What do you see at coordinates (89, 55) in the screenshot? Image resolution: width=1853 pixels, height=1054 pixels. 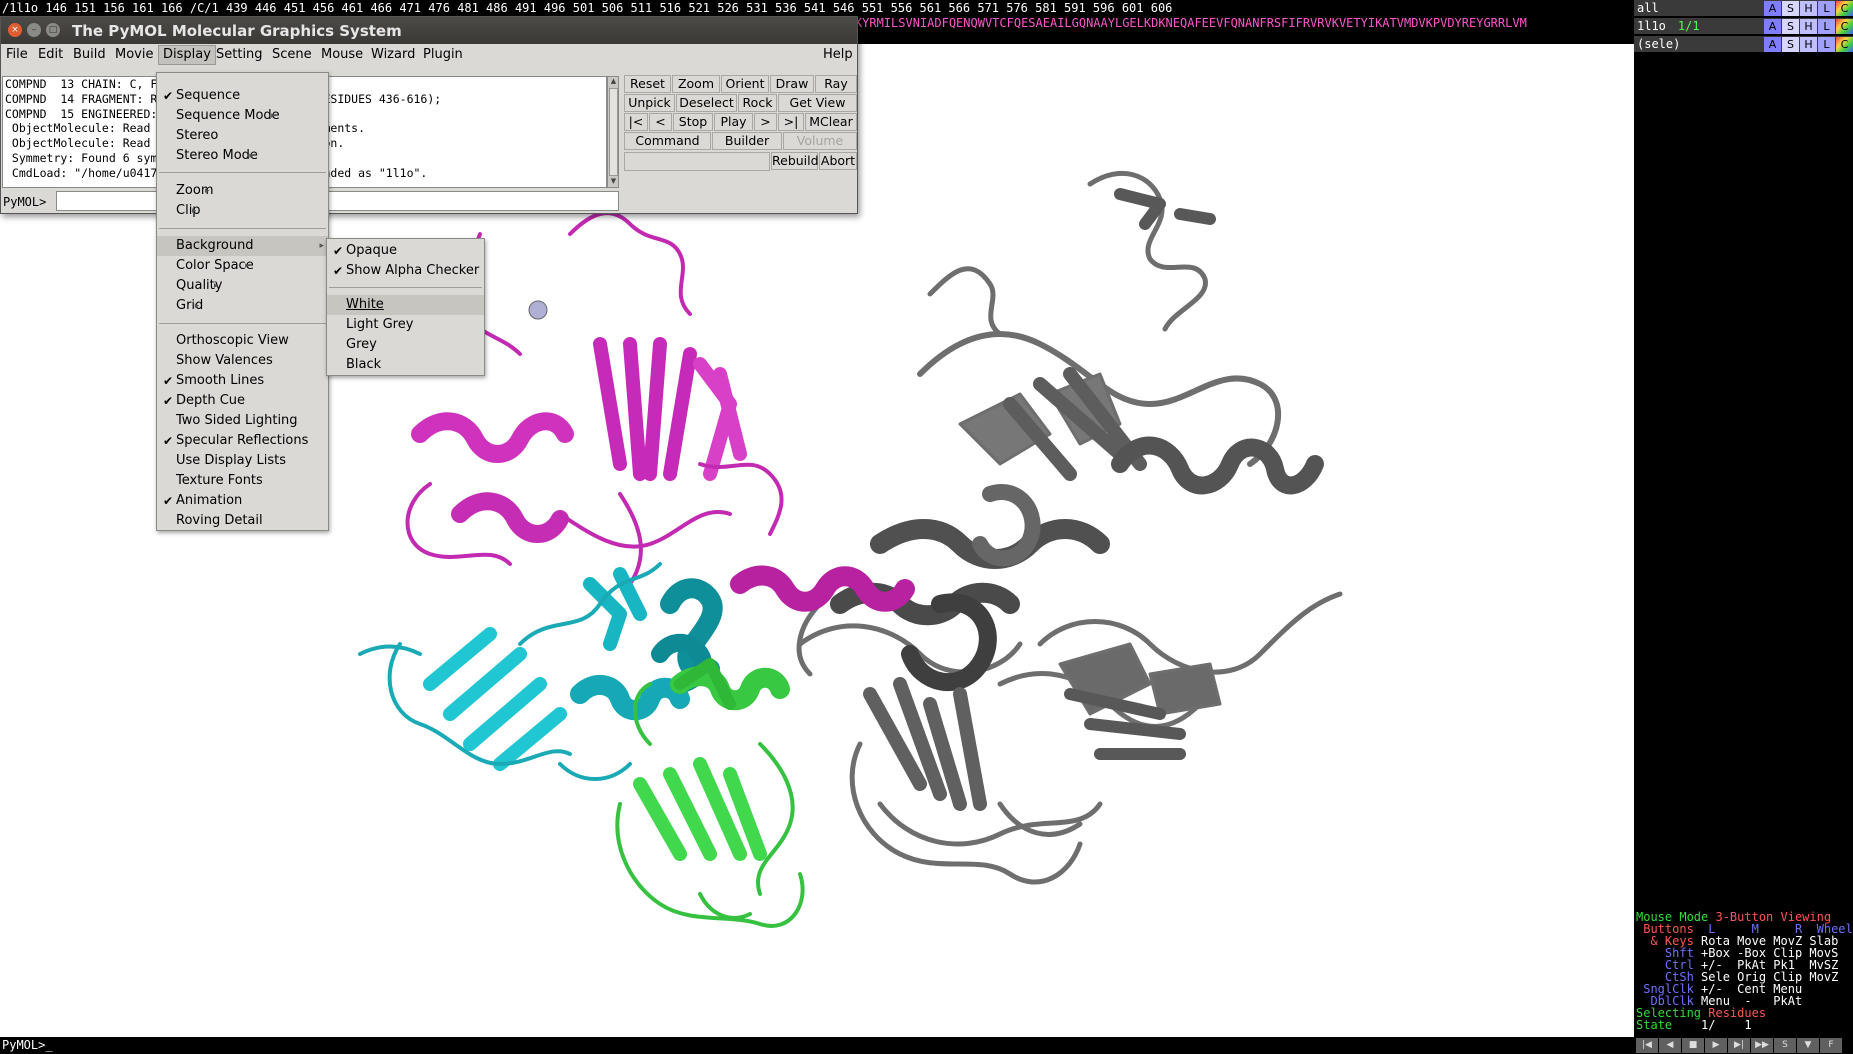 I see `menu-build: Build` at bounding box center [89, 55].